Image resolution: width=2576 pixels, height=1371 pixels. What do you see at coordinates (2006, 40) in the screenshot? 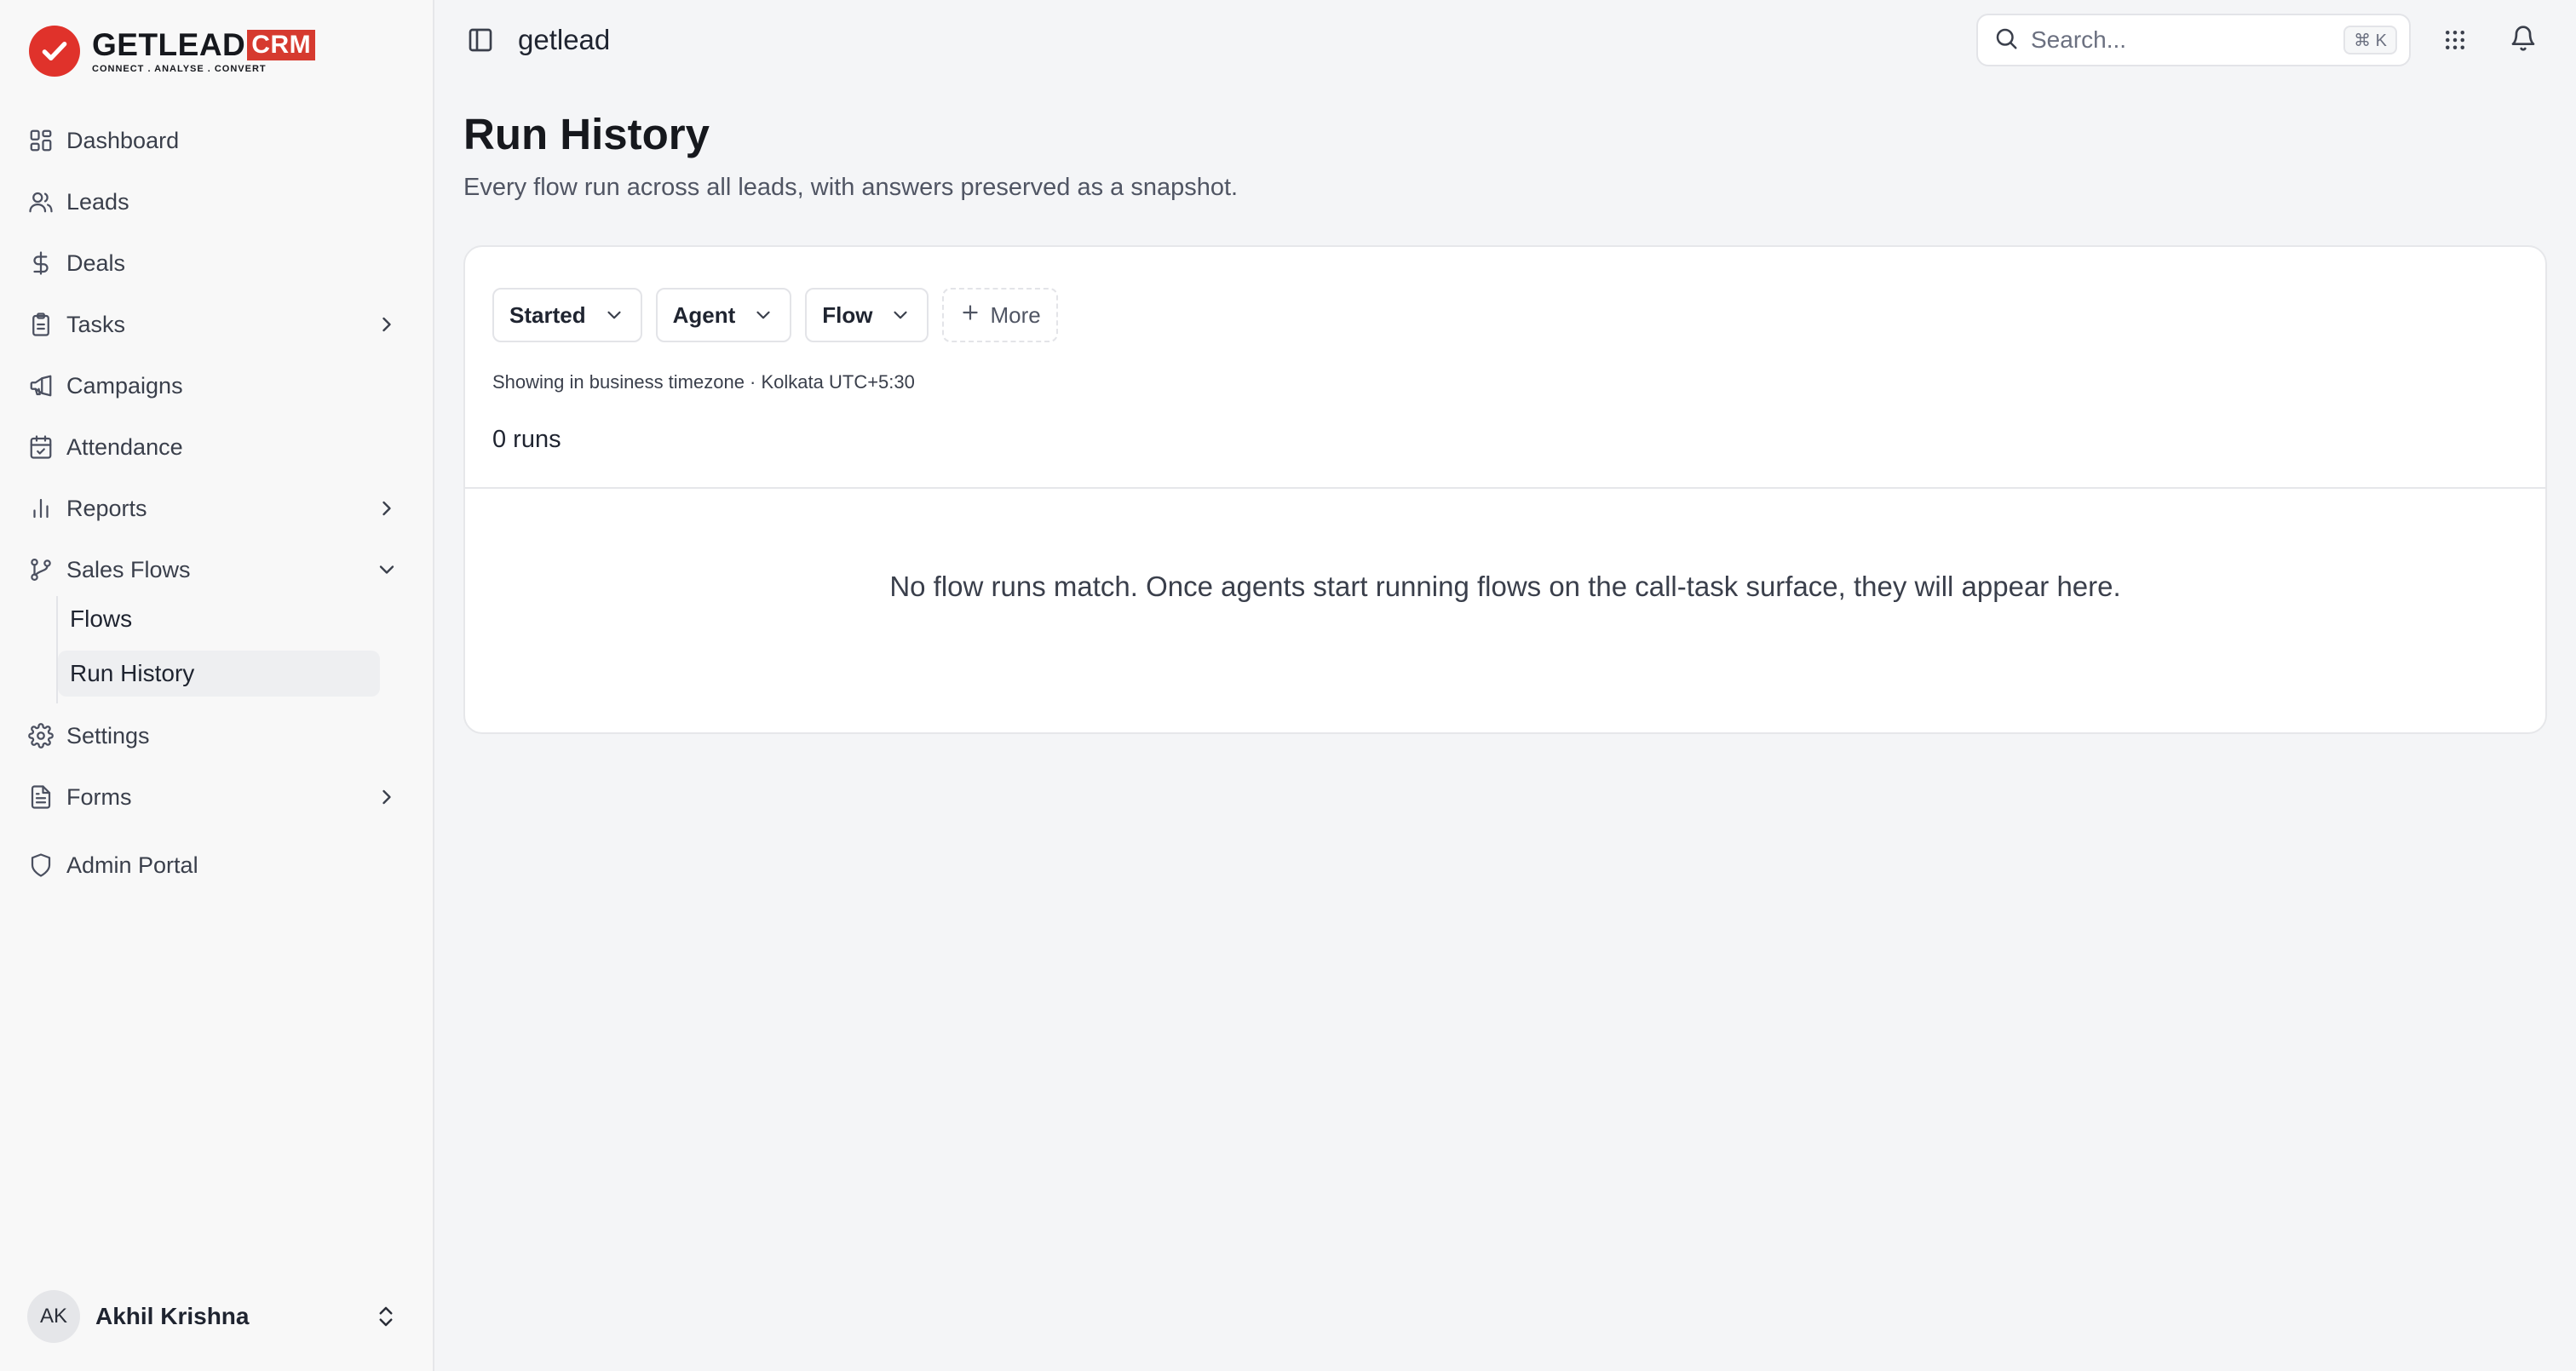
I see `search-icon` at bounding box center [2006, 40].